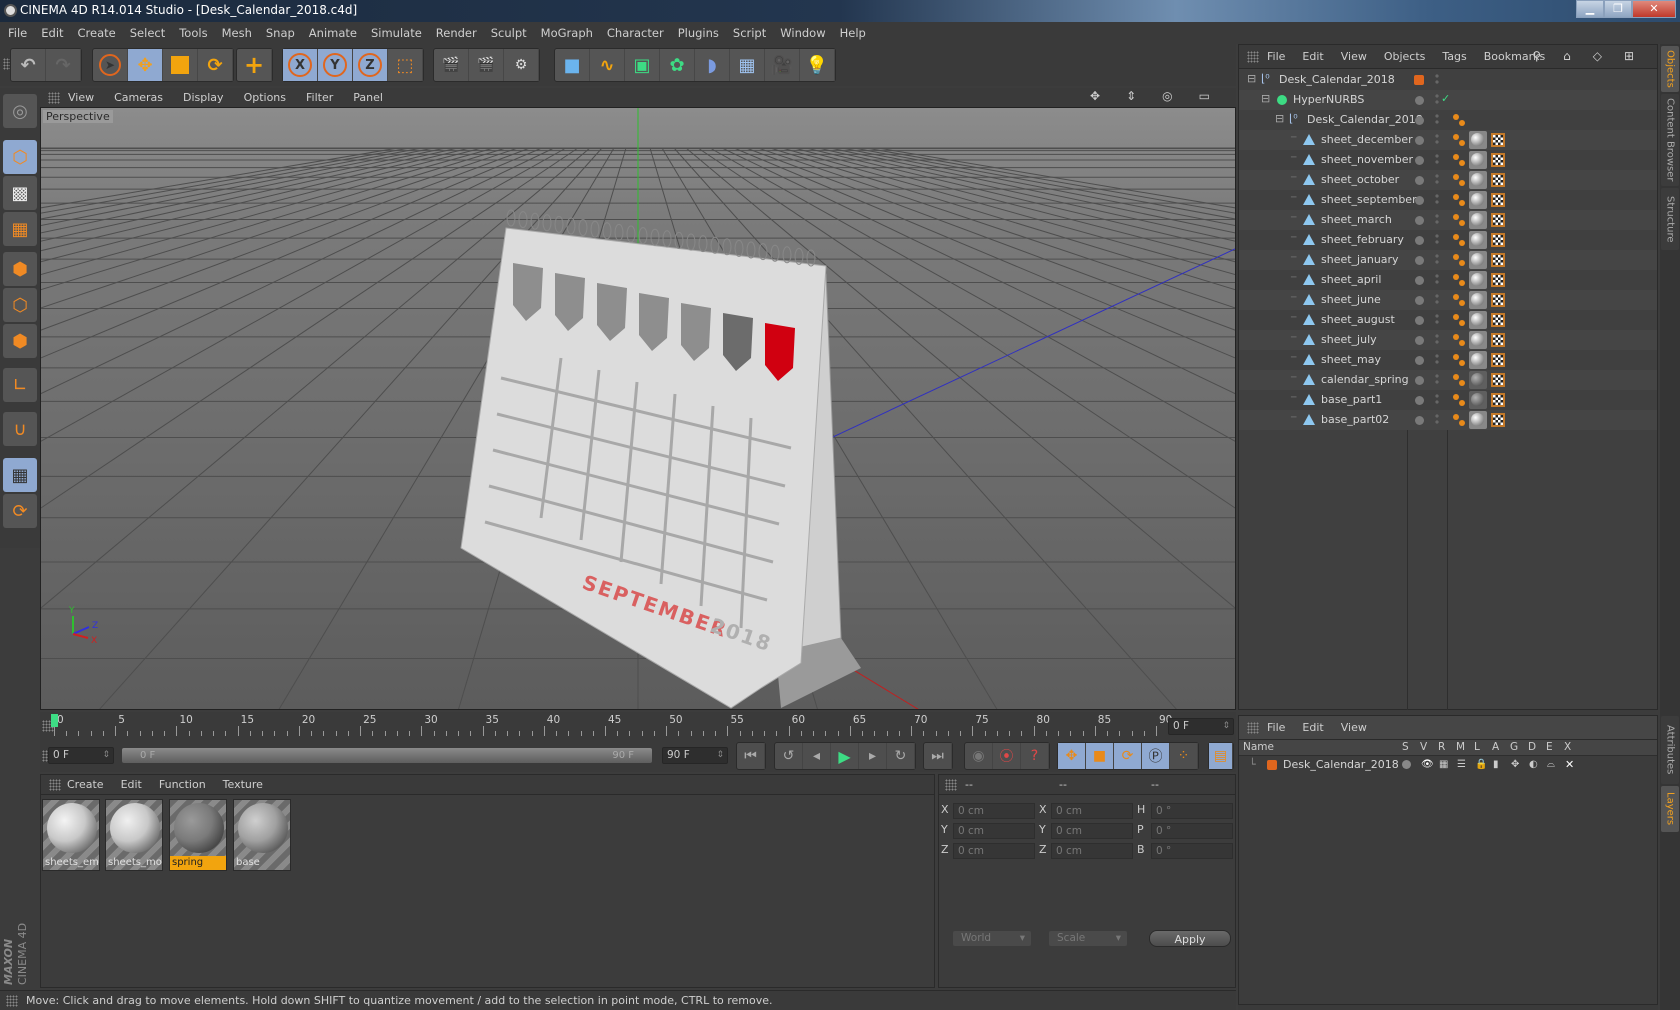 Image resolution: width=1680 pixels, height=1010 pixels. What do you see at coordinates (20, 157) in the screenshot?
I see `model-mode-icon: ⬡` at bounding box center [20, 157].